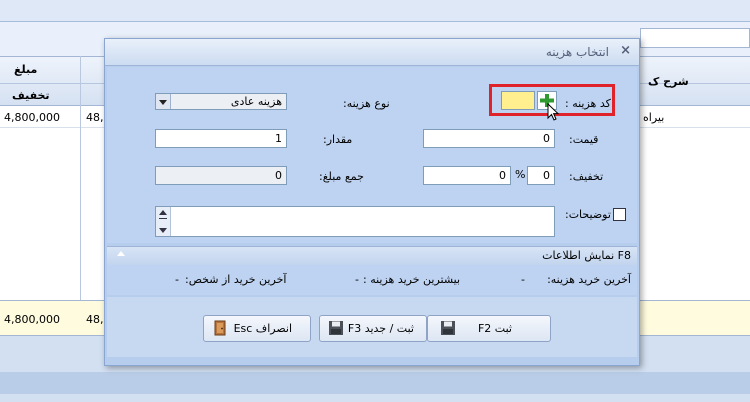  I want to click on total-discount: 4,800,000, so click(32, 319).